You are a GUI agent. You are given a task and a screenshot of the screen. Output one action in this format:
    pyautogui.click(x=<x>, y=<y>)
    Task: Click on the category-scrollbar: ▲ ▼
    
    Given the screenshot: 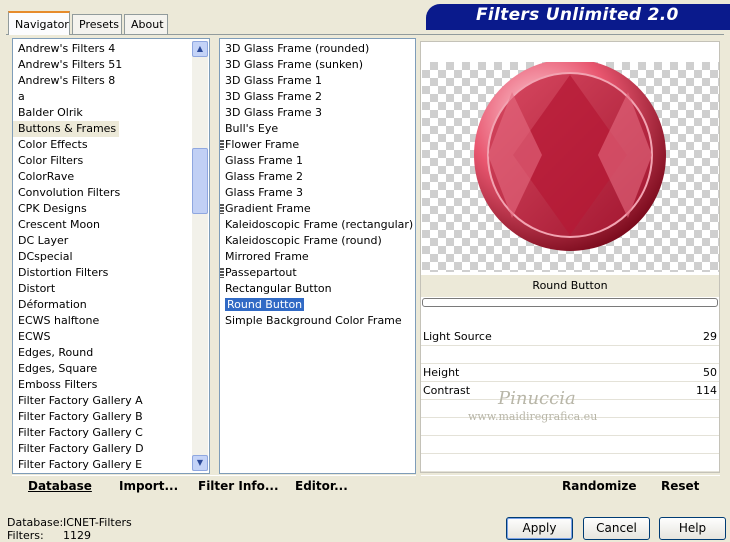 What is the action you would take?
    pyautogui.click(x=200, y=256)
    